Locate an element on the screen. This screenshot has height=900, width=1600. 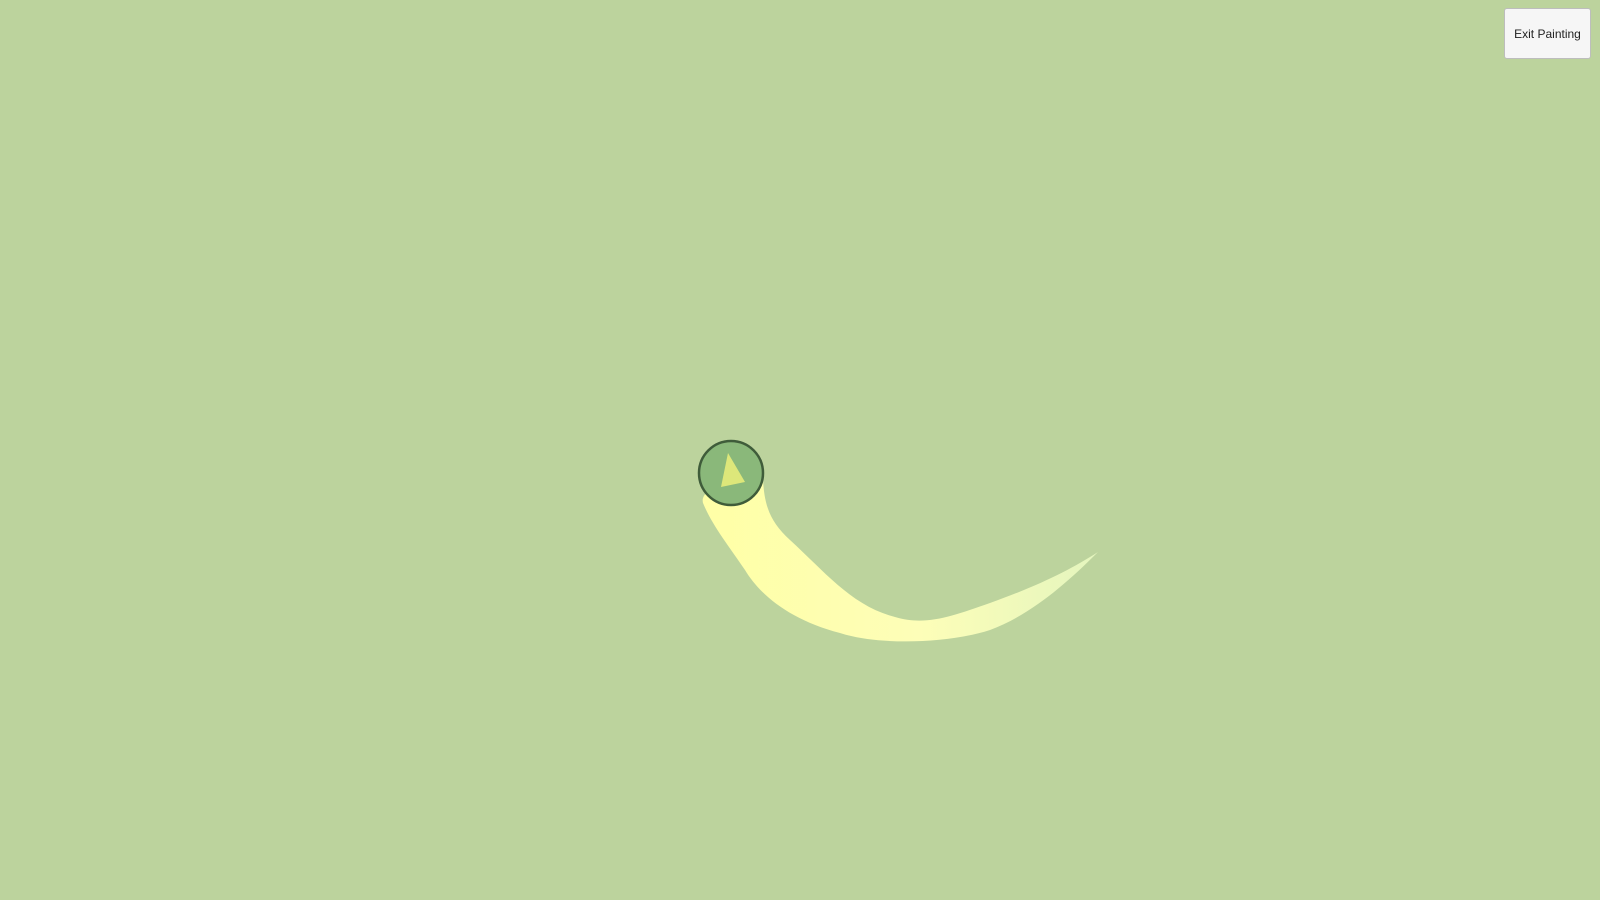
paint-stroke is located at coordinates (900, 560).